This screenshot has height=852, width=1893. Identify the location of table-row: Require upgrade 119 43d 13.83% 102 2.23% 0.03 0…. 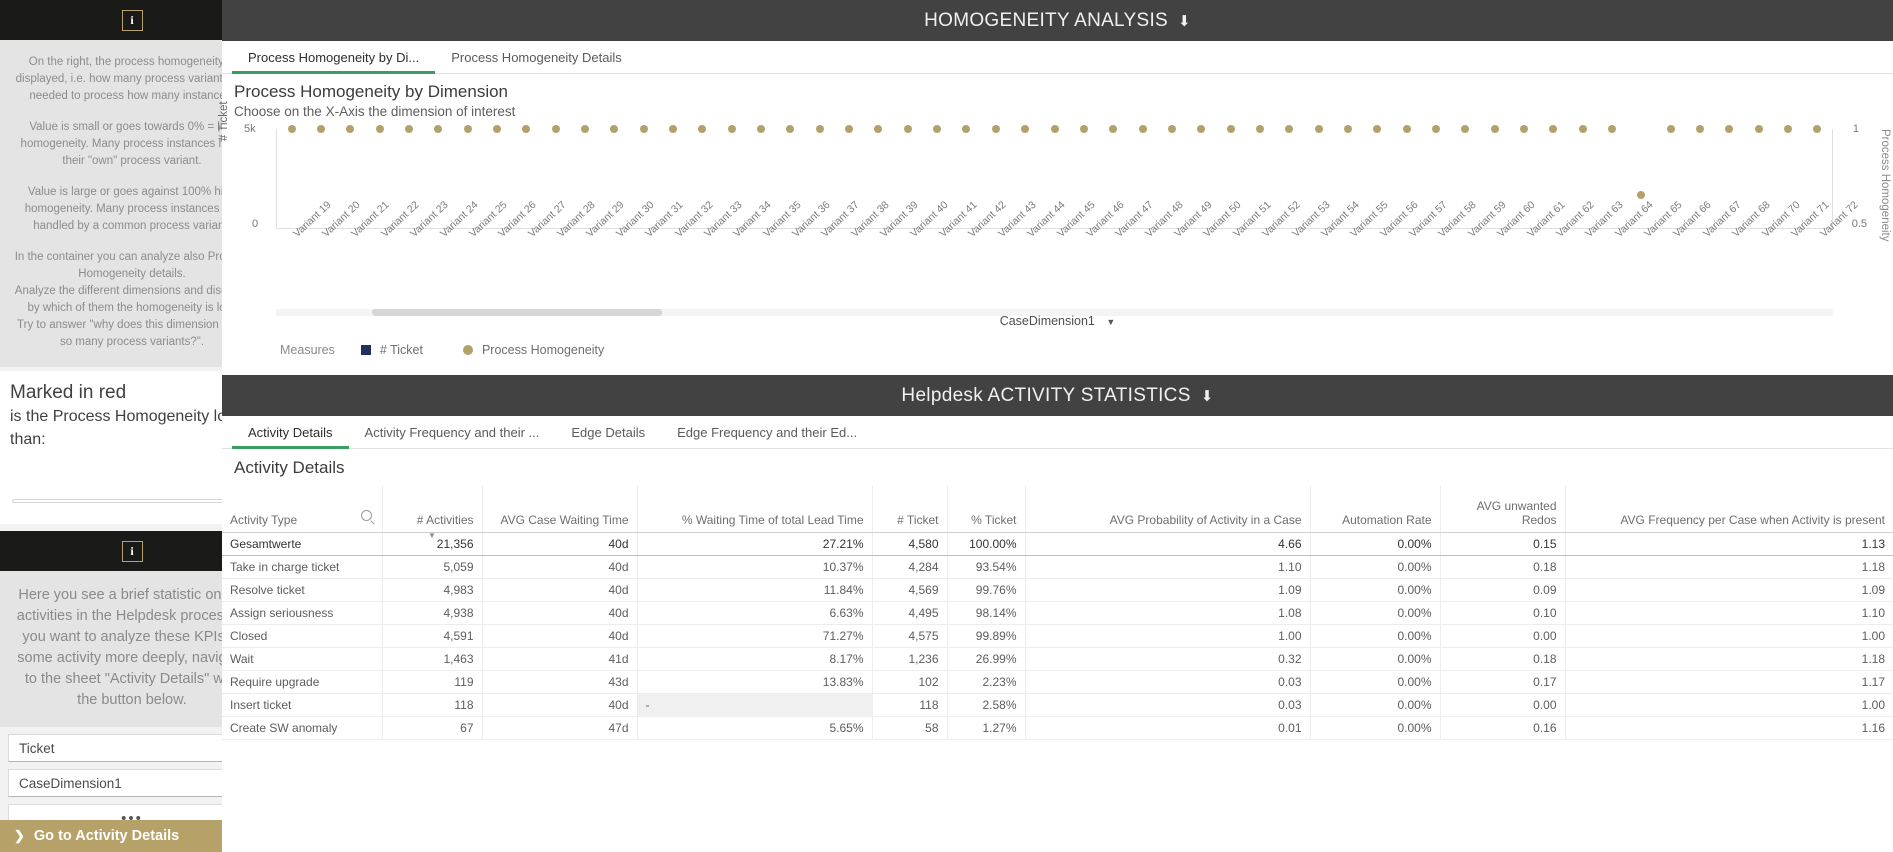
(1057, 682).